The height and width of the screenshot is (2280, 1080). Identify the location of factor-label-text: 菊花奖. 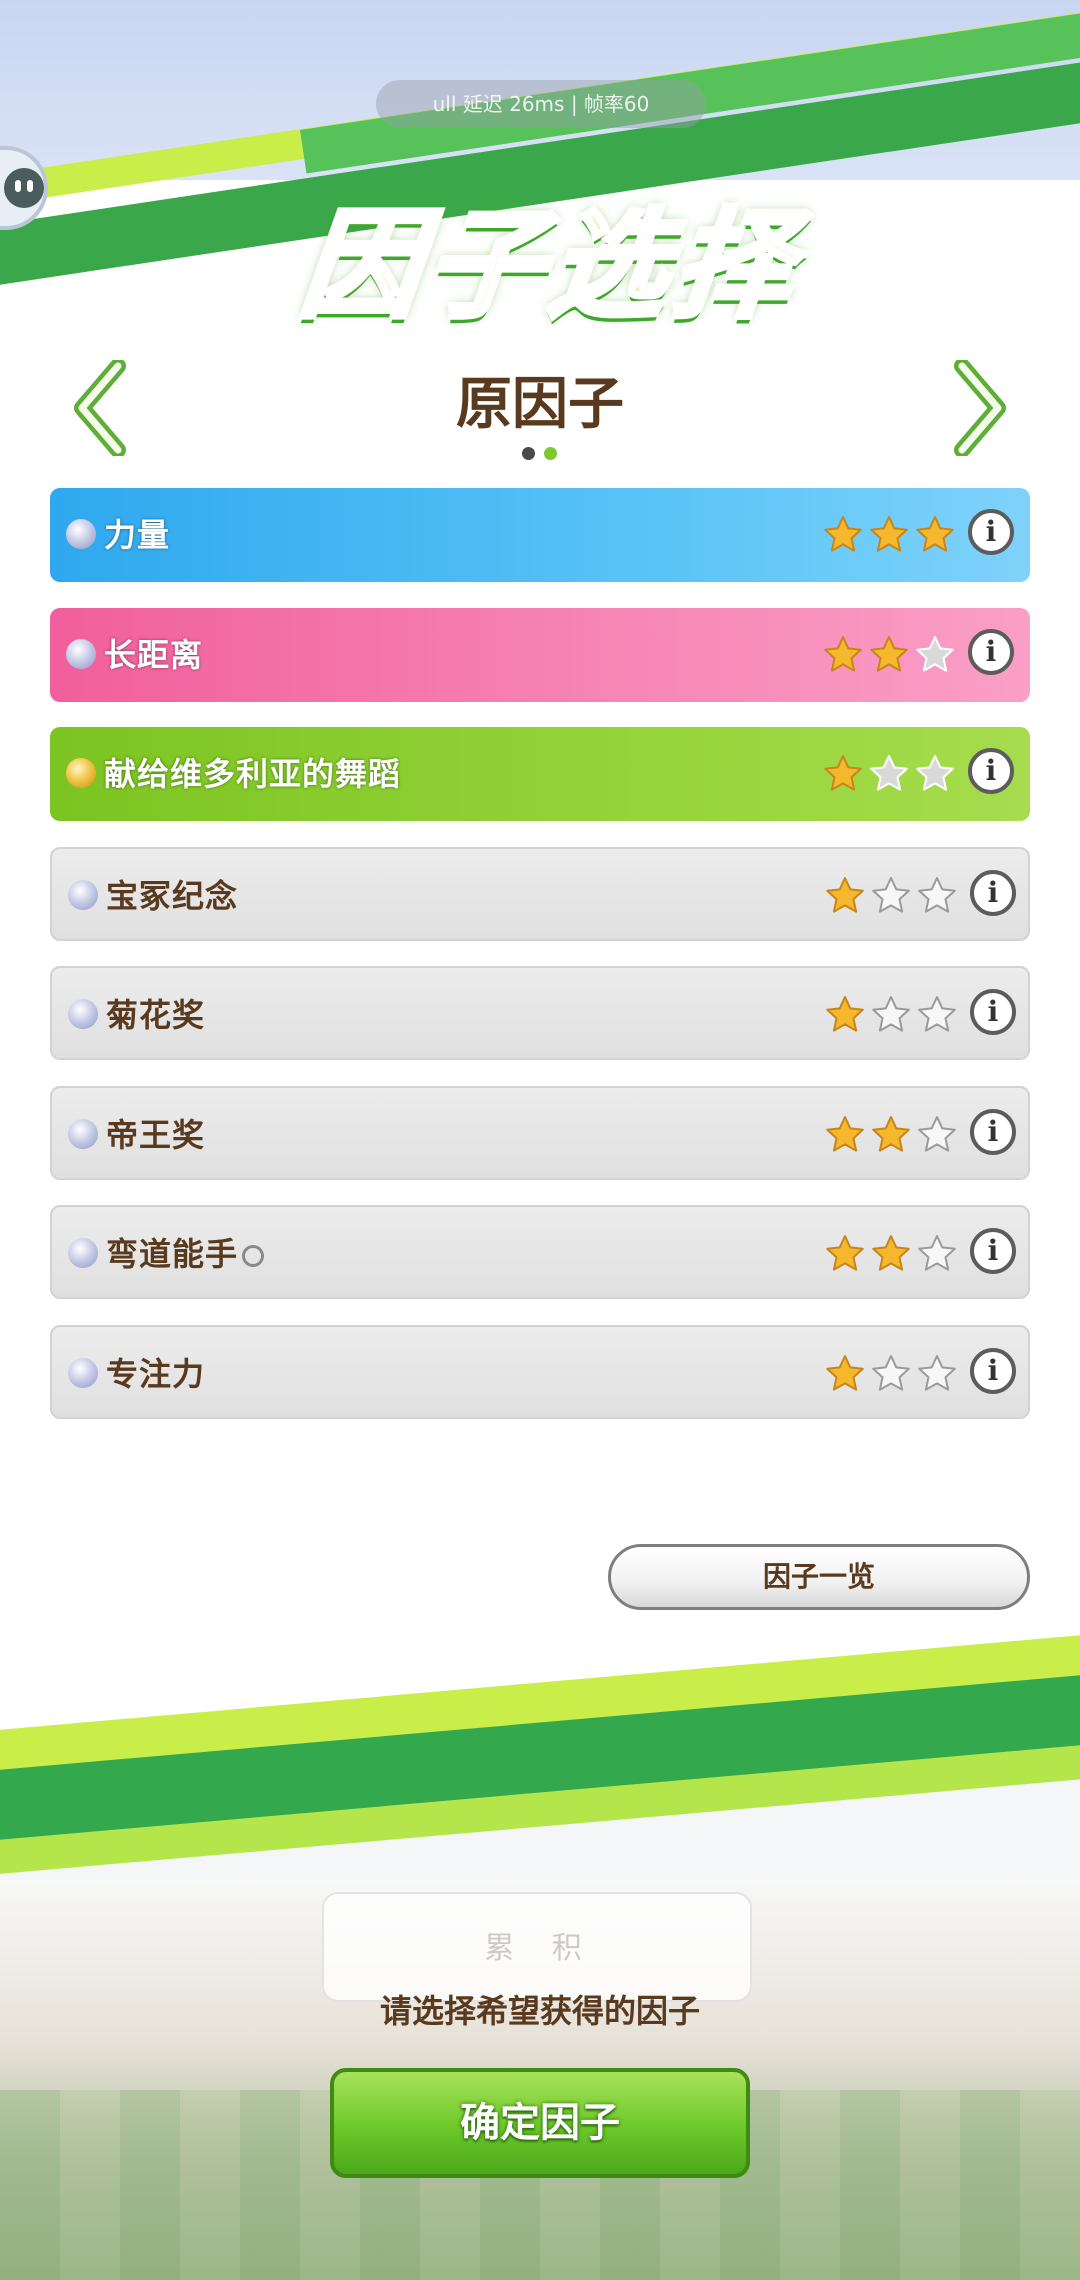
(156, 1015).